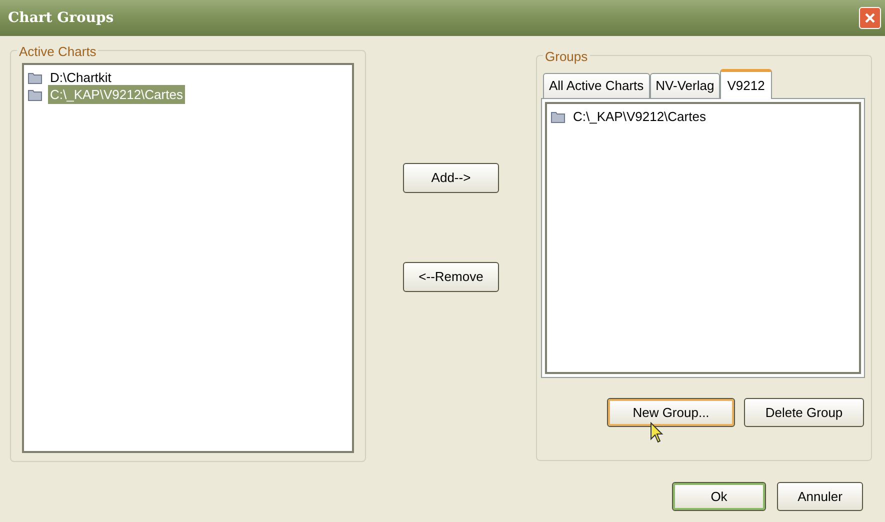  I want to click on group-button: Delete Group, so click(804, 412).